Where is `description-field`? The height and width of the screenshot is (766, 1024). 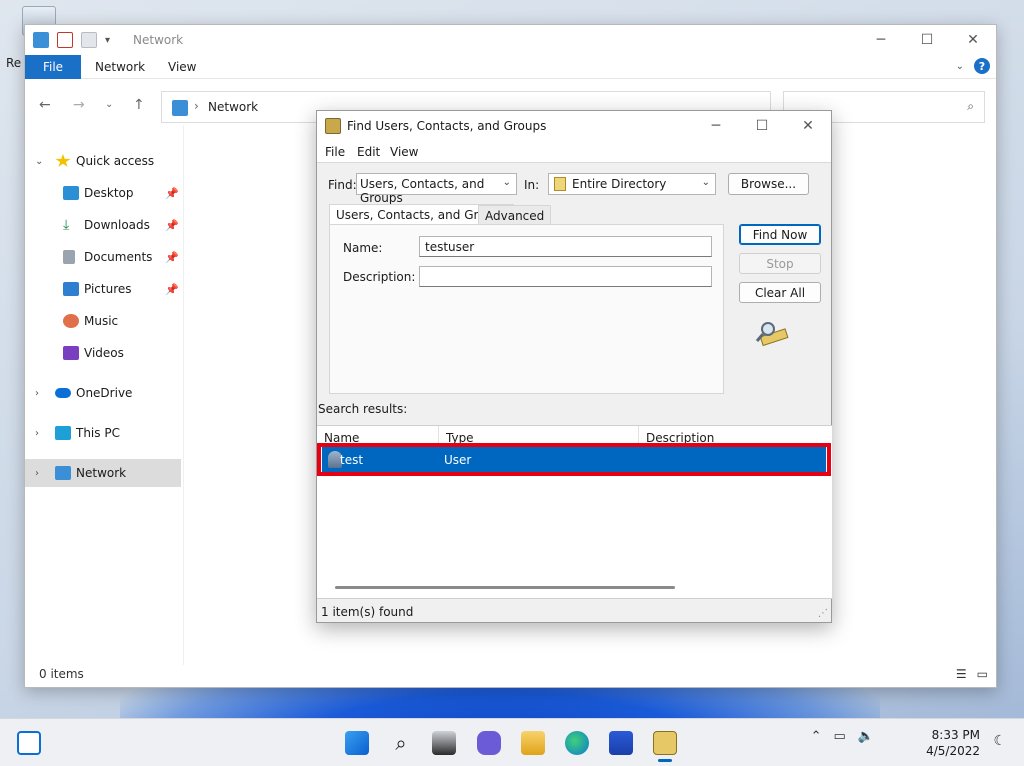
description-field is located at coordinates (565, 276).